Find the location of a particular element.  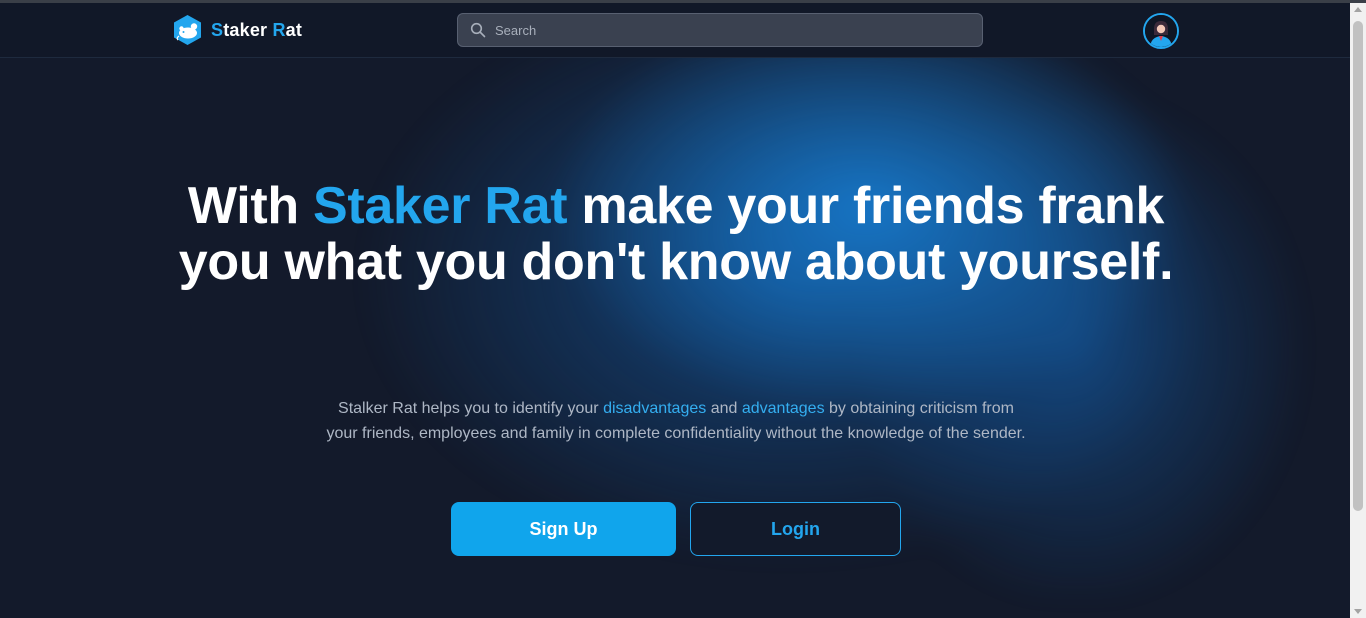

description-highlight-disadvantages: disadvantages is located at coordinates (655, 408).